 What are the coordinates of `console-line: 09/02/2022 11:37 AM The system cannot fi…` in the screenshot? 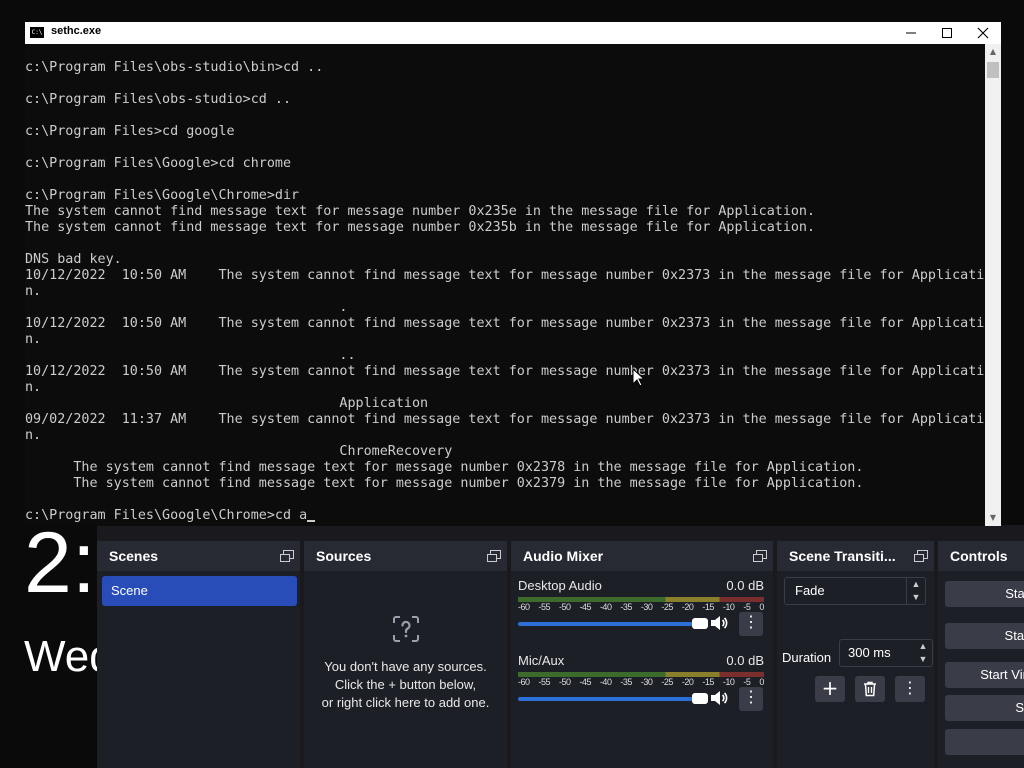 It's located at (505, 419).